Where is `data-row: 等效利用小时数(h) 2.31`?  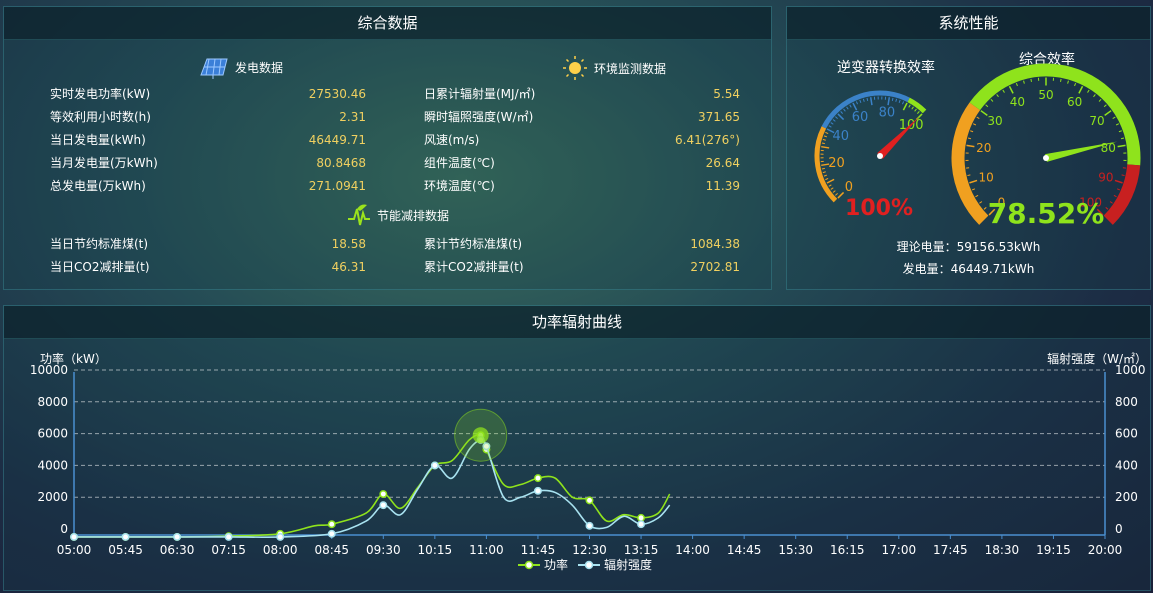
data-row: 等效利用小时数(h) 2.31 is located at coordinates (208, 117).